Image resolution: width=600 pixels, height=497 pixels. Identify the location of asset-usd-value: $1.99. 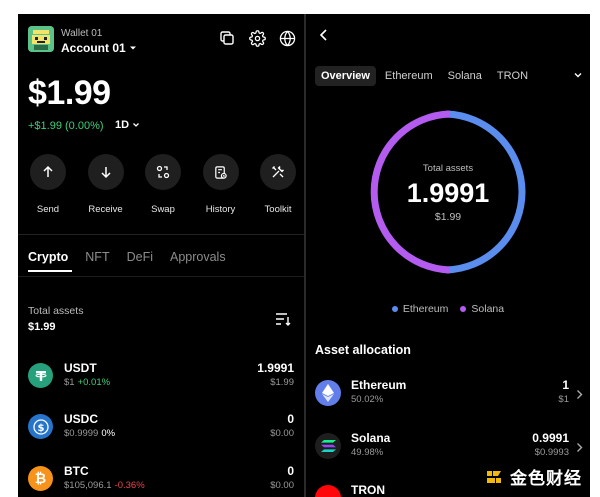
(282, 382).